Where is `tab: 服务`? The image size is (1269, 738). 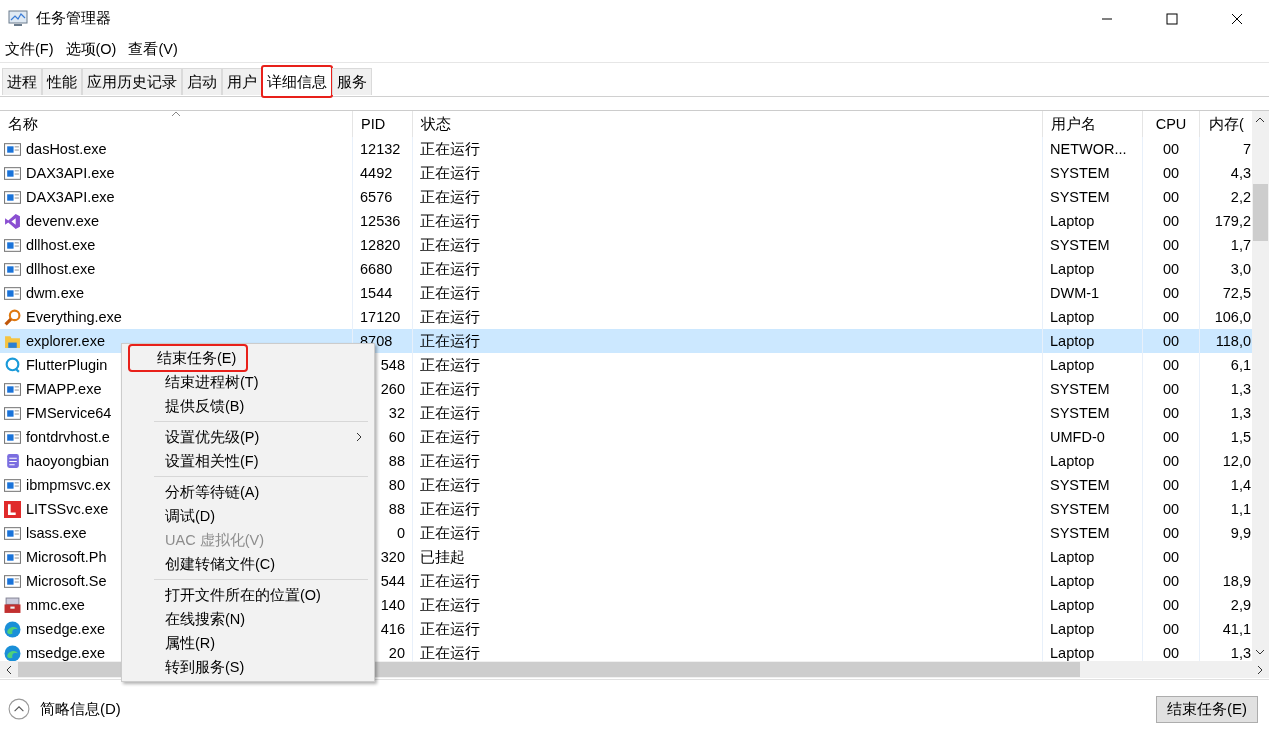 tab: 服务 is located at coordinates (352, 81).